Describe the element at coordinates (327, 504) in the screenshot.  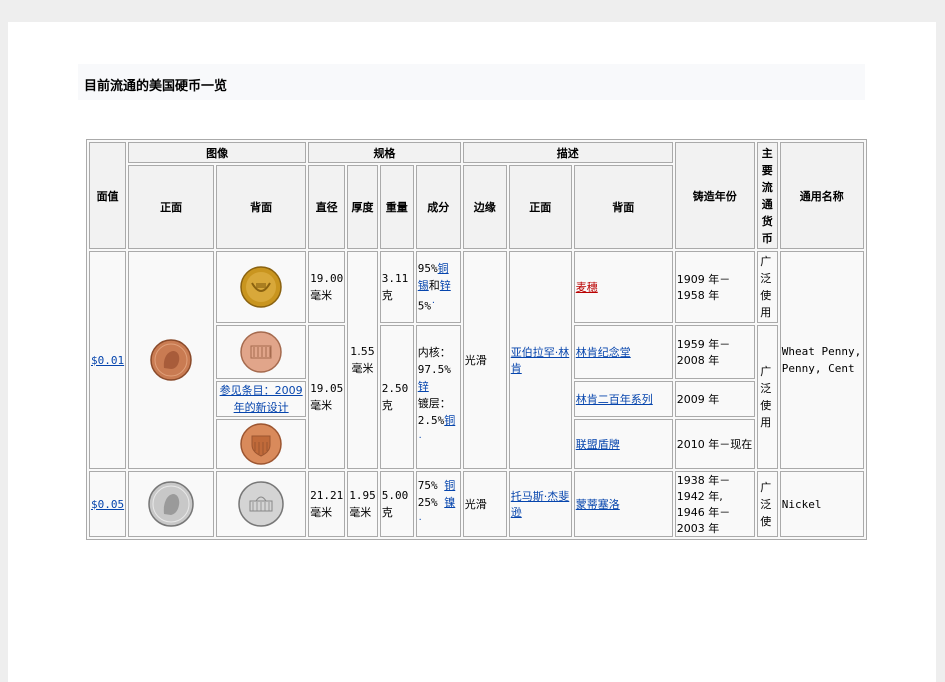
I see `nickel-diameter: 21.21毫米` at that location.